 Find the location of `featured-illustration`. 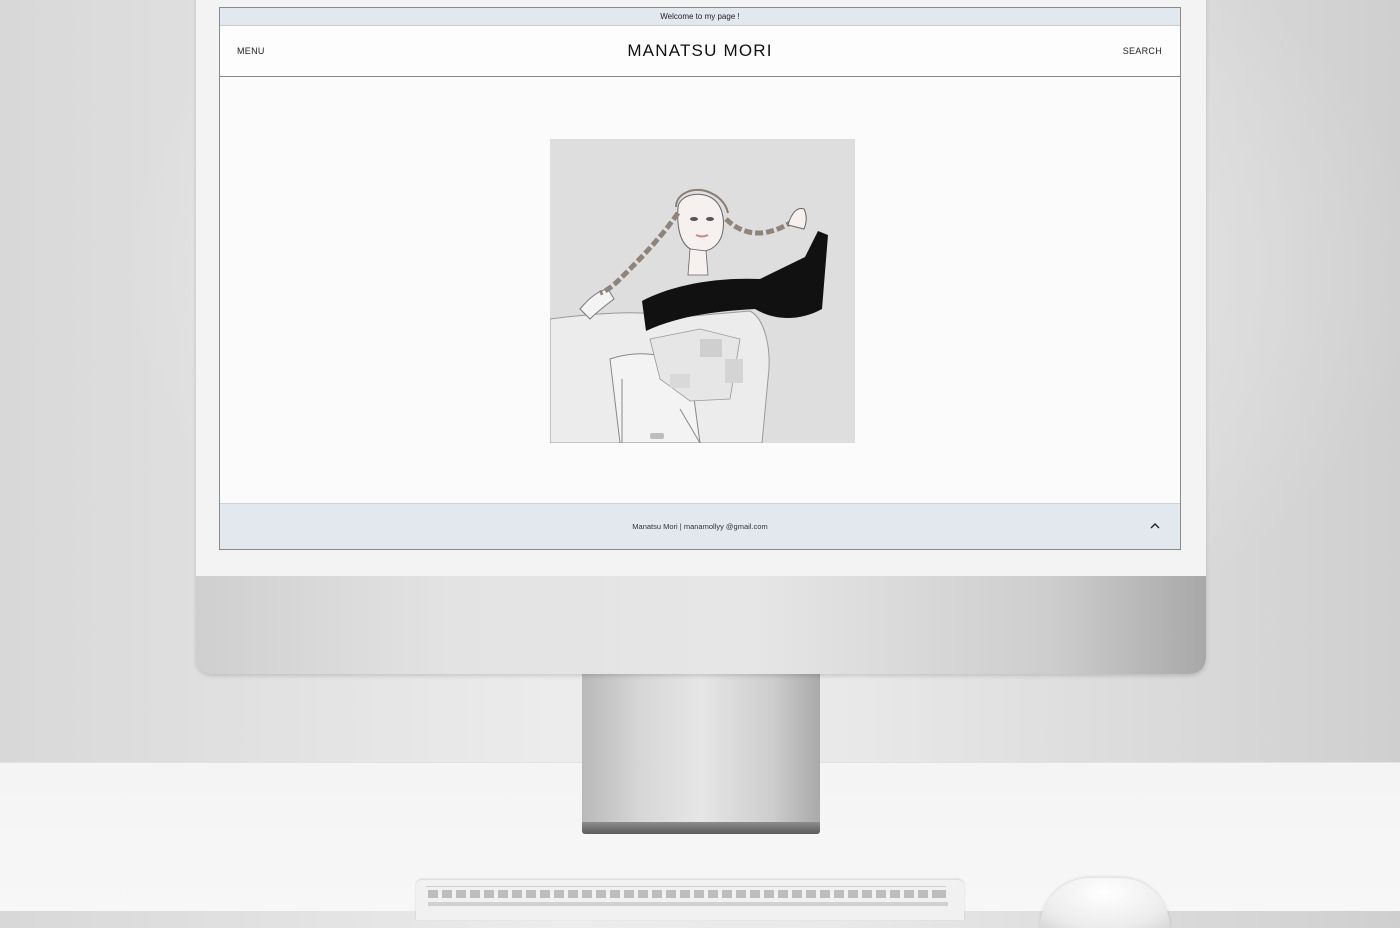

featured-illustration is located at coordinates (702, 291).